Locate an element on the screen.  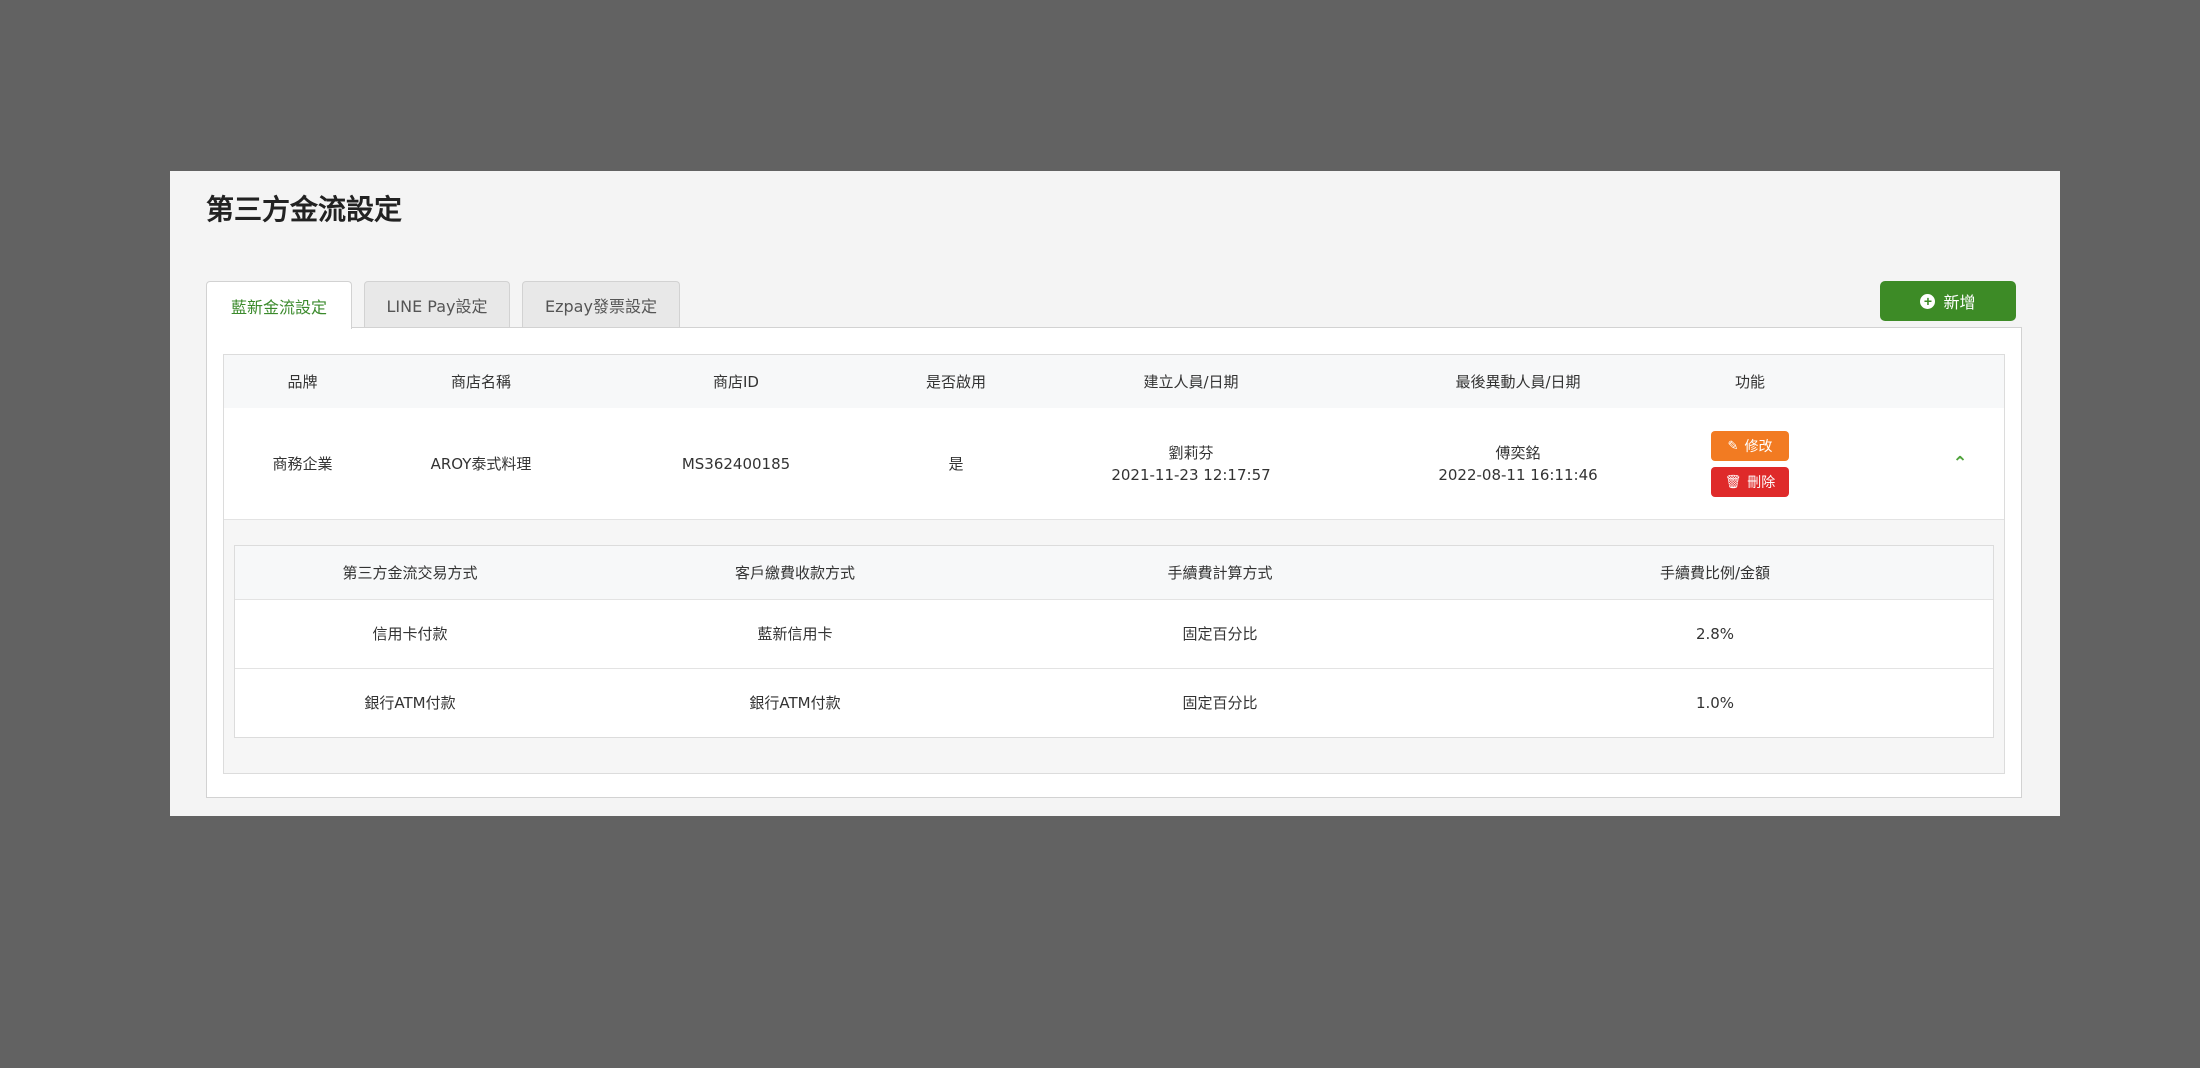
edit-button: ✎ 修改 is located at coordinates (1750, 445).